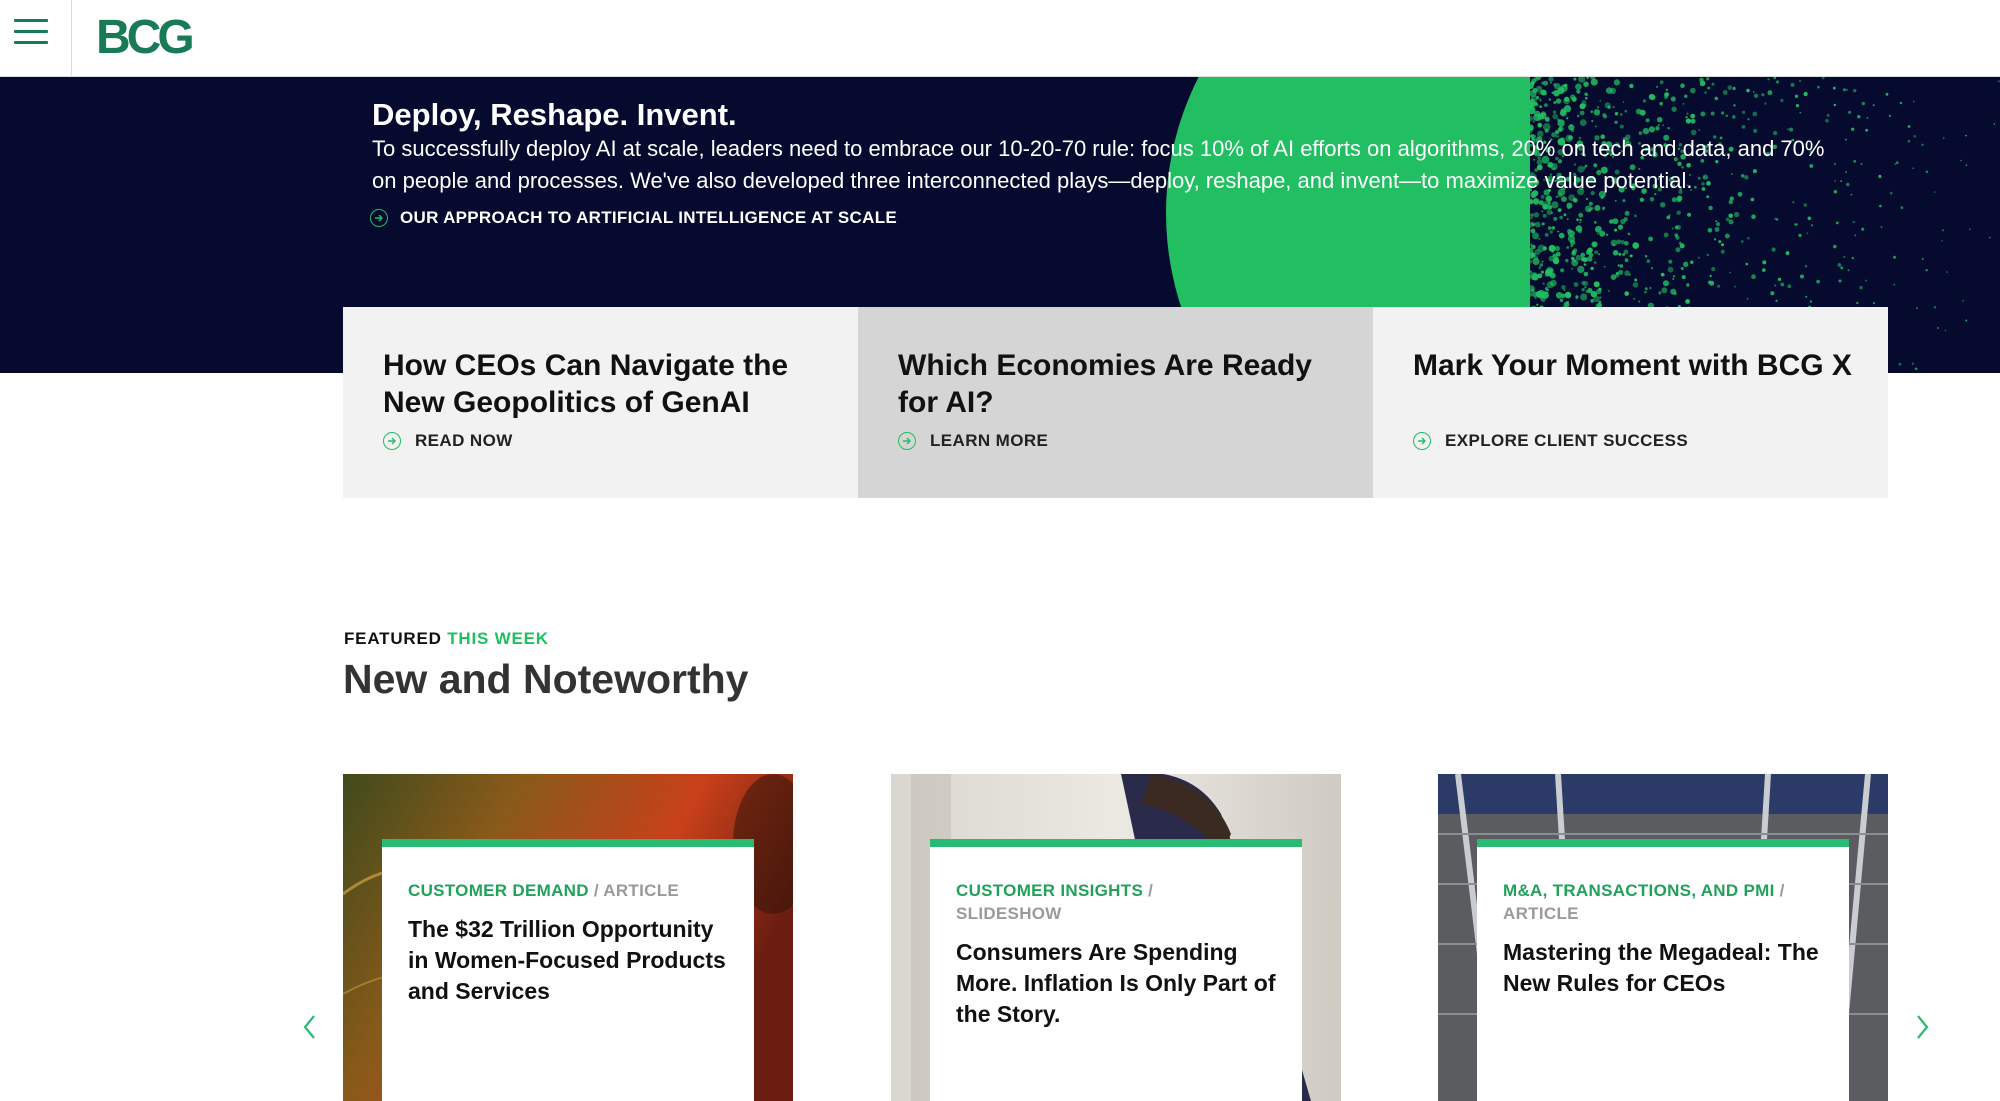 The height and width of the screenshot is (1101, 2000). Describe the element at coordinates (36, 38) in the screenshot. I see `hamburger-menu-icon` at that location.